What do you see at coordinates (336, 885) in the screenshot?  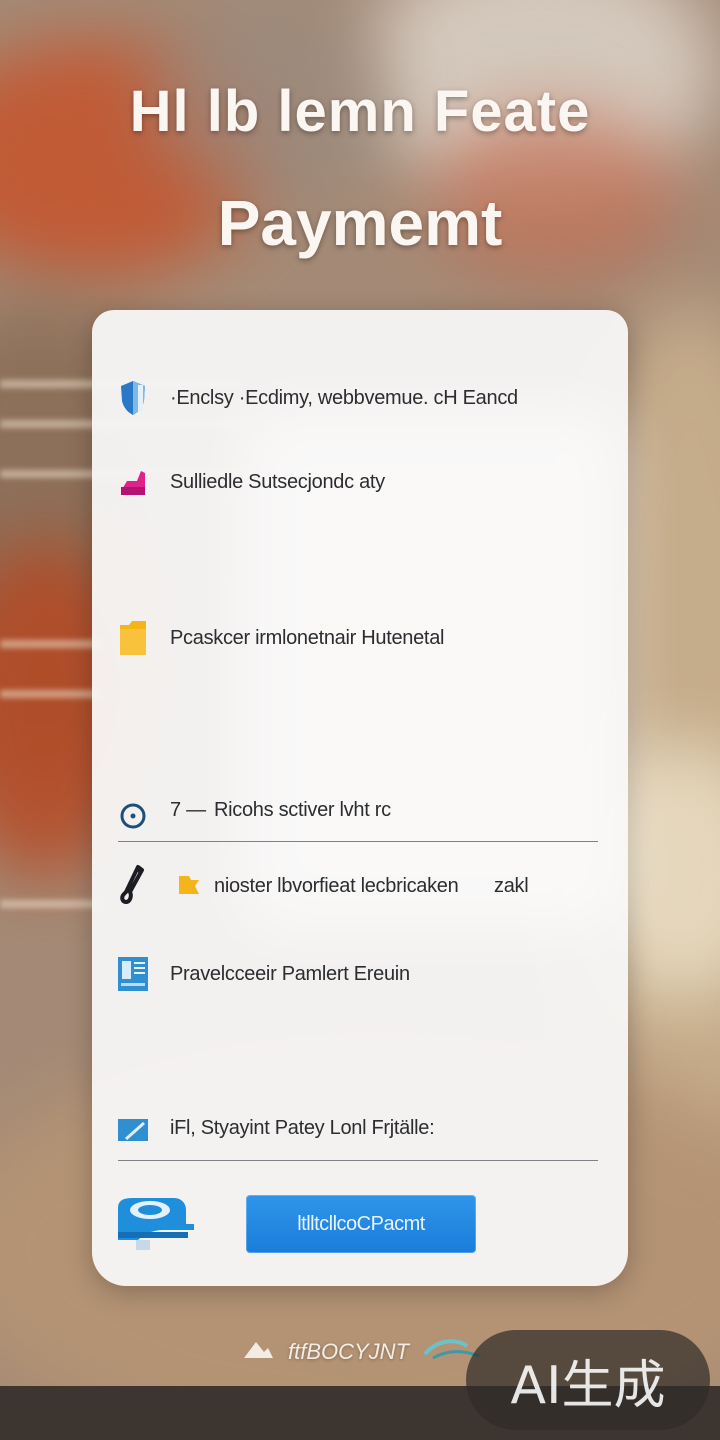 I see `feature-label: nioster lbvorfieat lecbricaken` at bounding box center [336, 885].